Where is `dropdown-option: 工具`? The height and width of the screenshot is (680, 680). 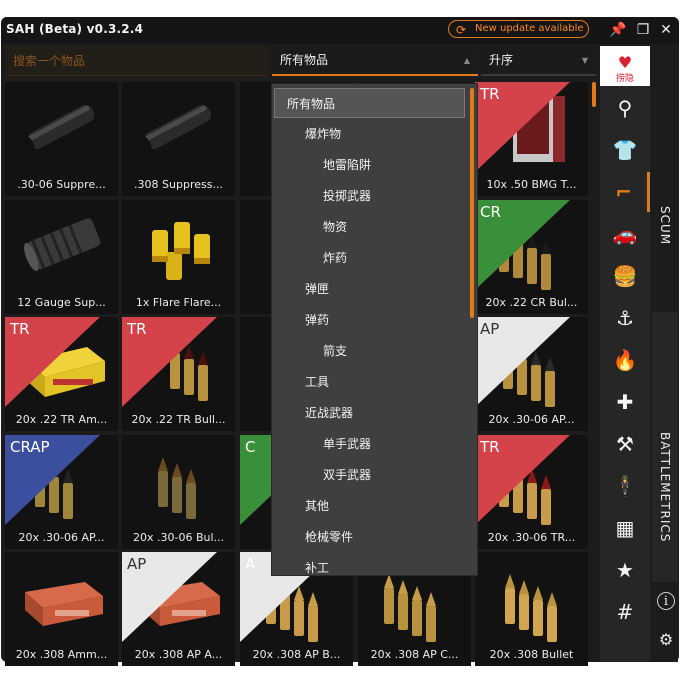
dropdown-option: 工具 is located at coordinates (317, 382).